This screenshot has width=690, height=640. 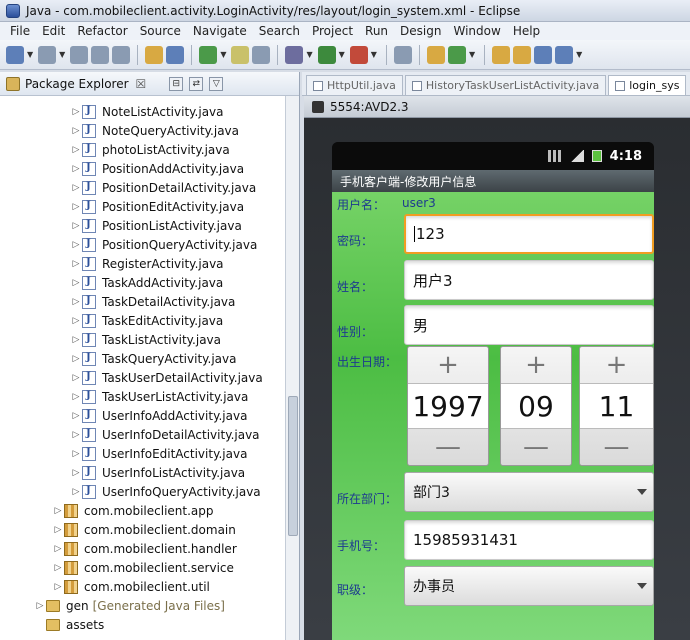 What do you see at coordinates (143, 415) in the screenshot?
I see `tree-item-java-file: ▷ UserInfoAddActivity.java` at bounding box center [143, 415].